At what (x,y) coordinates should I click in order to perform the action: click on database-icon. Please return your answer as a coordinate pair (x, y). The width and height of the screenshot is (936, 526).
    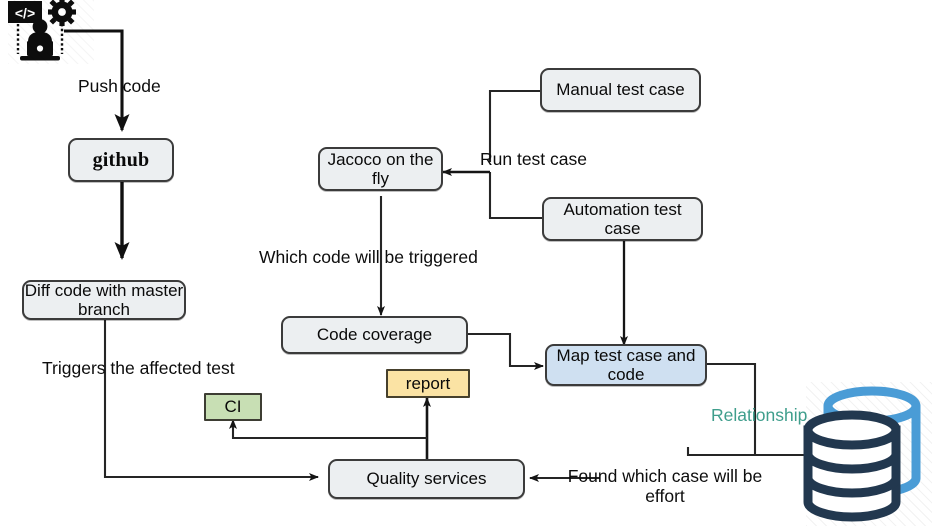
    Looking at the image, I should click on (865, 452).